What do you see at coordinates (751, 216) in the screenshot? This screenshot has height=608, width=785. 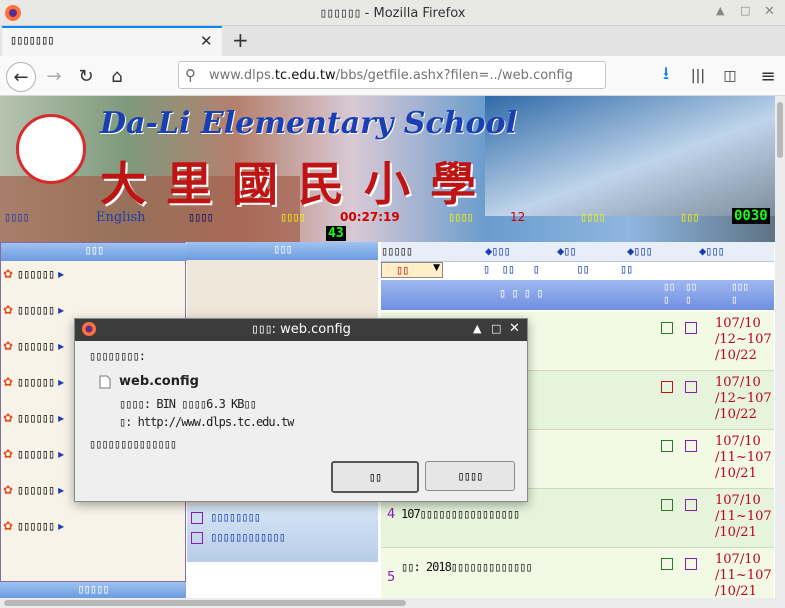 I see `visitor-counter: 0030` at bounding box center [751, 216].